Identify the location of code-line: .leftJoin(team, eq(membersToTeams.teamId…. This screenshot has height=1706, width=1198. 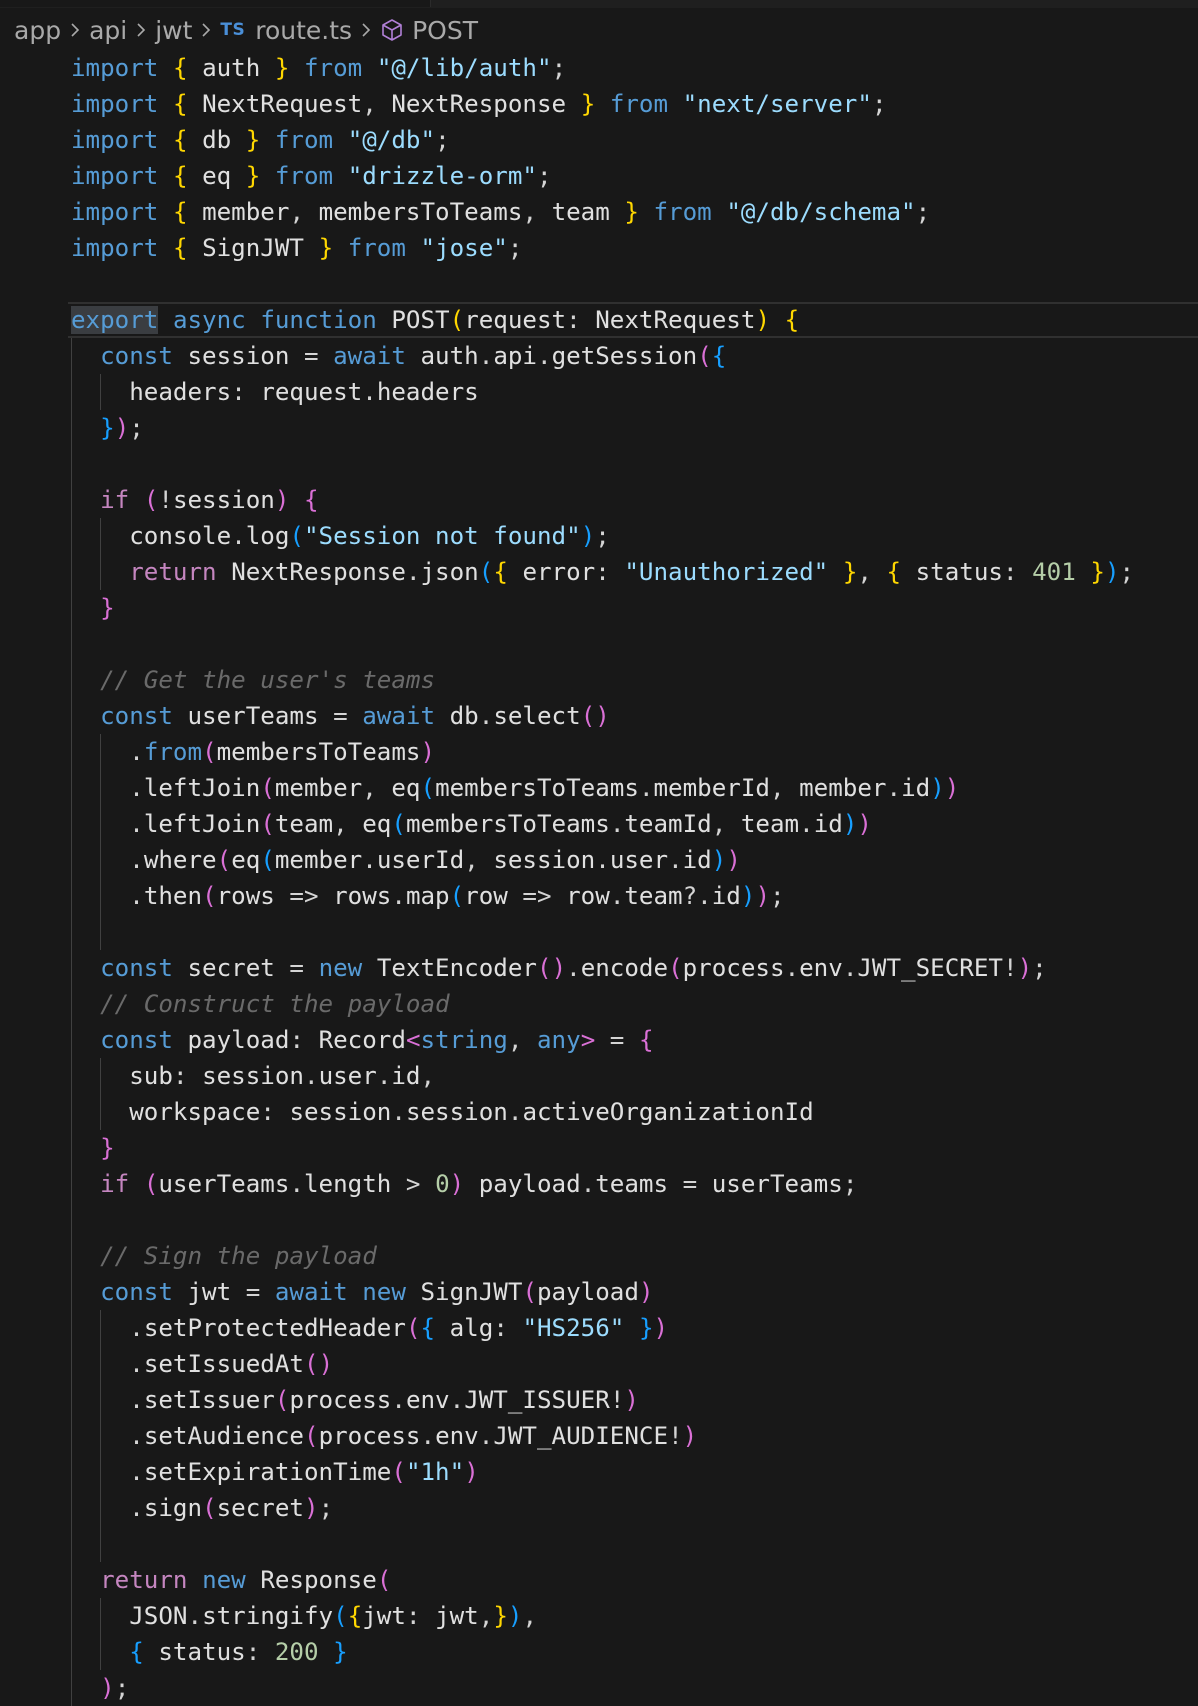
(599, 824).